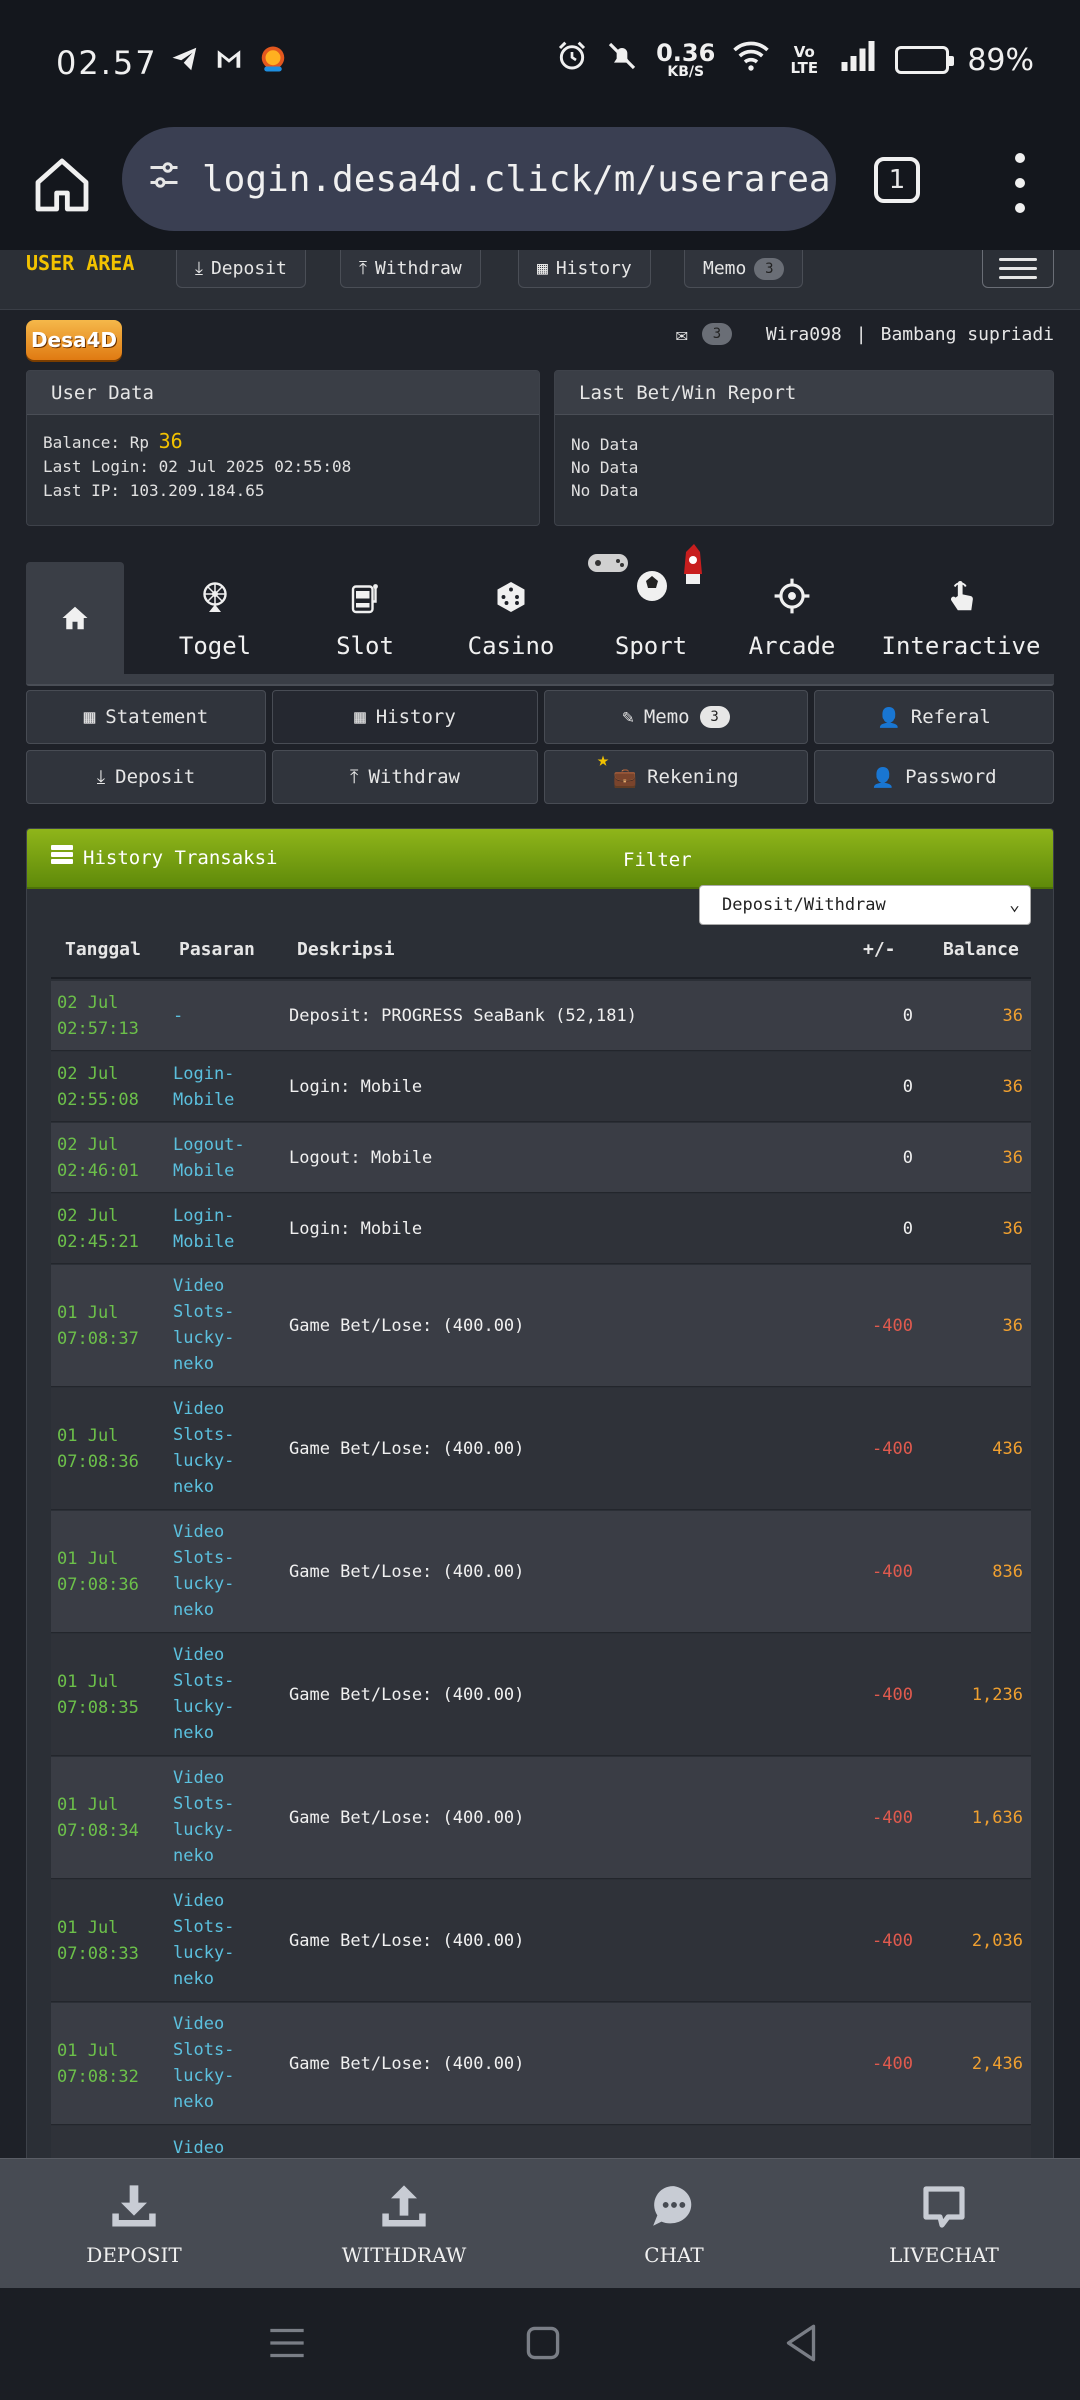 The image size is (1080, 2400). What do you see at coordinates (625, 777) in the screenshot?
I see `briefcase-icon: 💼` at bounding box center [625, 777].